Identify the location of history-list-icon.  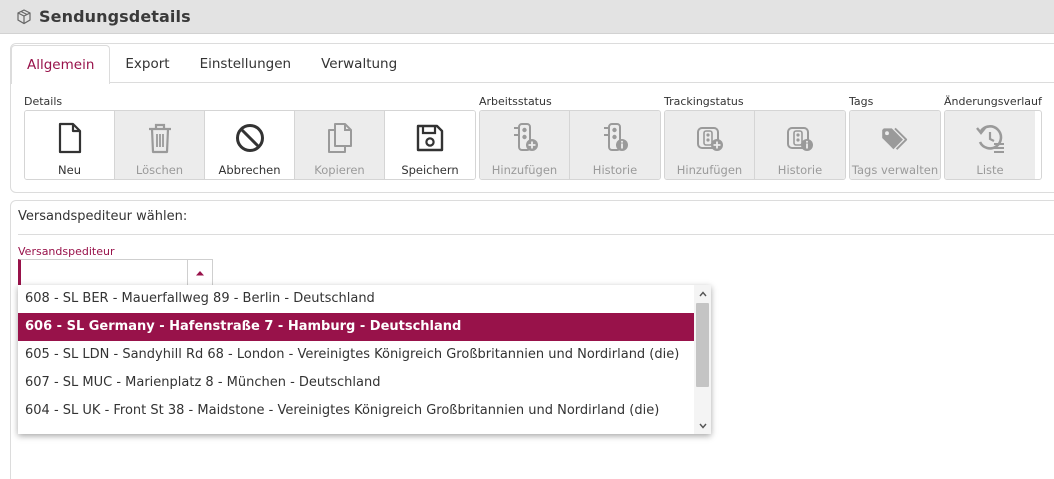
(990, 138).